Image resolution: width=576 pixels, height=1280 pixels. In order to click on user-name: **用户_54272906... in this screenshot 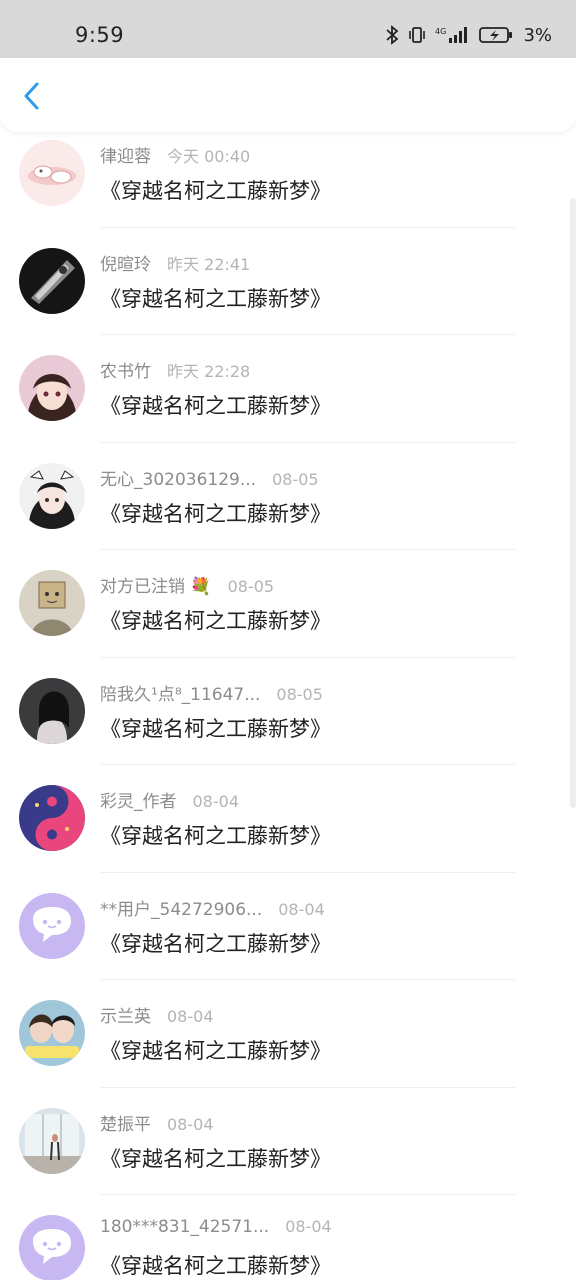, I will do `click(181, 907)`.